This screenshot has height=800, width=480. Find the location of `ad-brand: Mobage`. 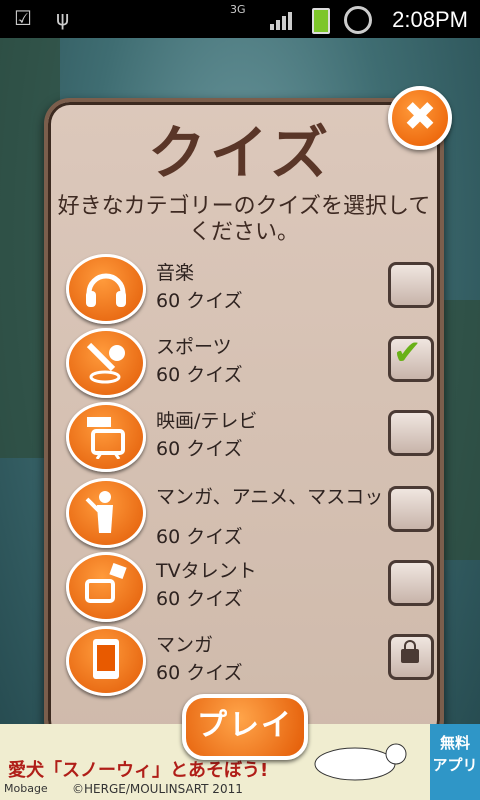

ad-brand: Mobage is located at coordinates (26, 788).